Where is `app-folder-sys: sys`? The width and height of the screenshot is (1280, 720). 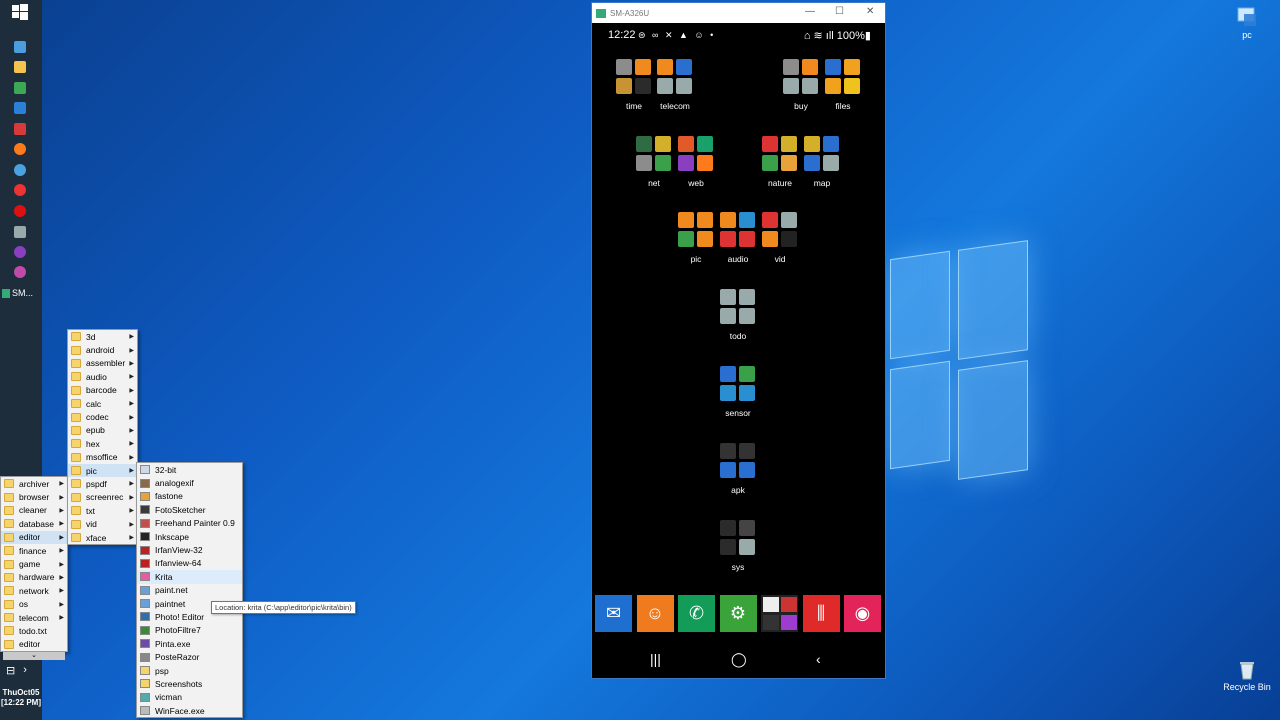
app-folder-sys: sys is located at coordinates (738, 546).